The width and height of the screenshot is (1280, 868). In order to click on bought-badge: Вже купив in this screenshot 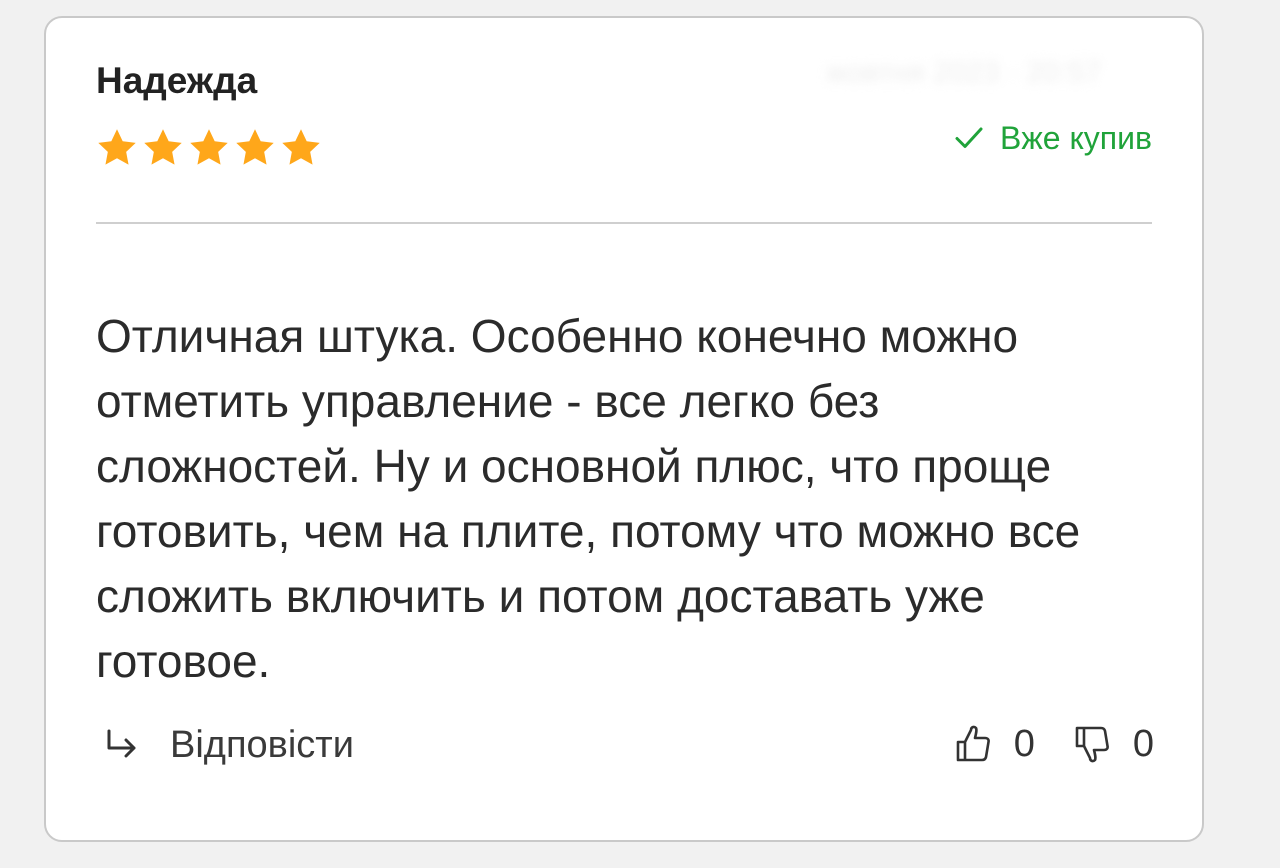, I will do `click(1053, 138)`.